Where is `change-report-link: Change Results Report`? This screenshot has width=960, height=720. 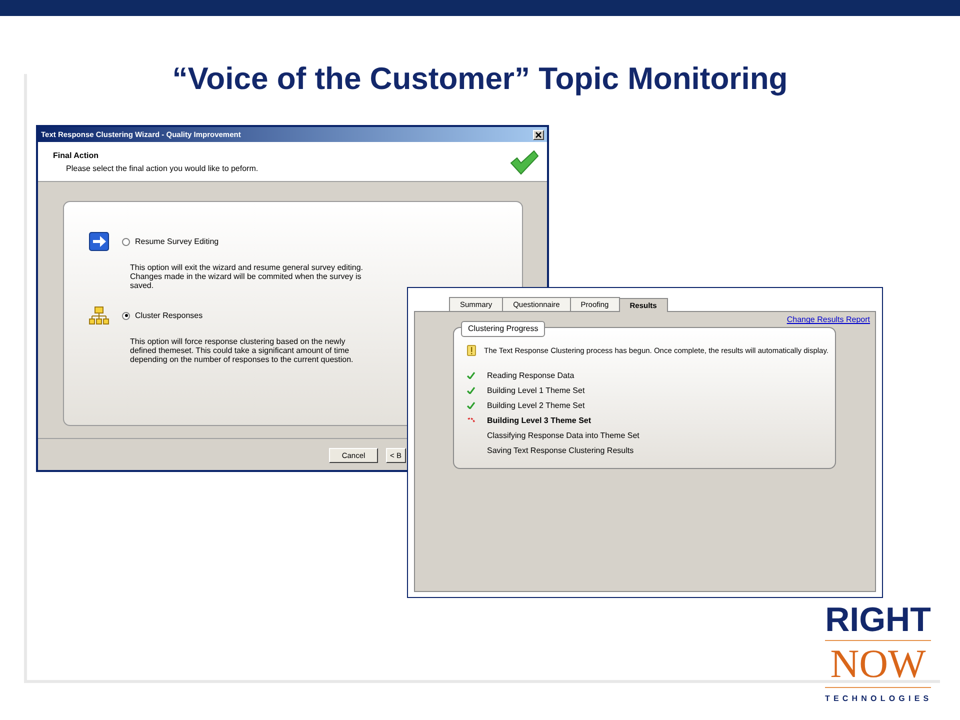 change-report-link: Change Results Report is located at coordinates (828, 320).